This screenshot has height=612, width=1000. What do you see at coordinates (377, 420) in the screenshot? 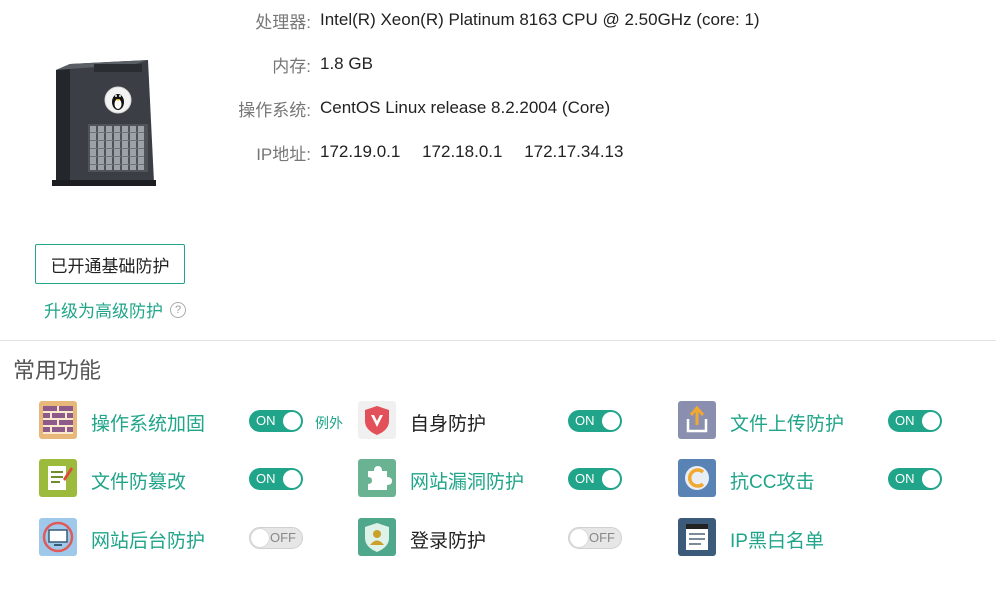
I see `shield-v-icon` at bounding box center [377, 420].